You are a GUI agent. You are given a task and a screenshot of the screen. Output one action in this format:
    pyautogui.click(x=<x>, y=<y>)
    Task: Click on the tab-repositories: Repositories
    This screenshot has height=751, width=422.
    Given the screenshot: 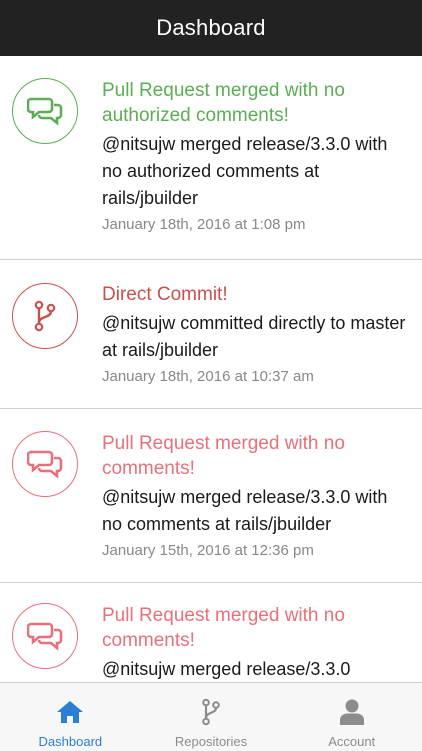 What is the action you would take?
    pyautogui.click(x=211, y=717)
    